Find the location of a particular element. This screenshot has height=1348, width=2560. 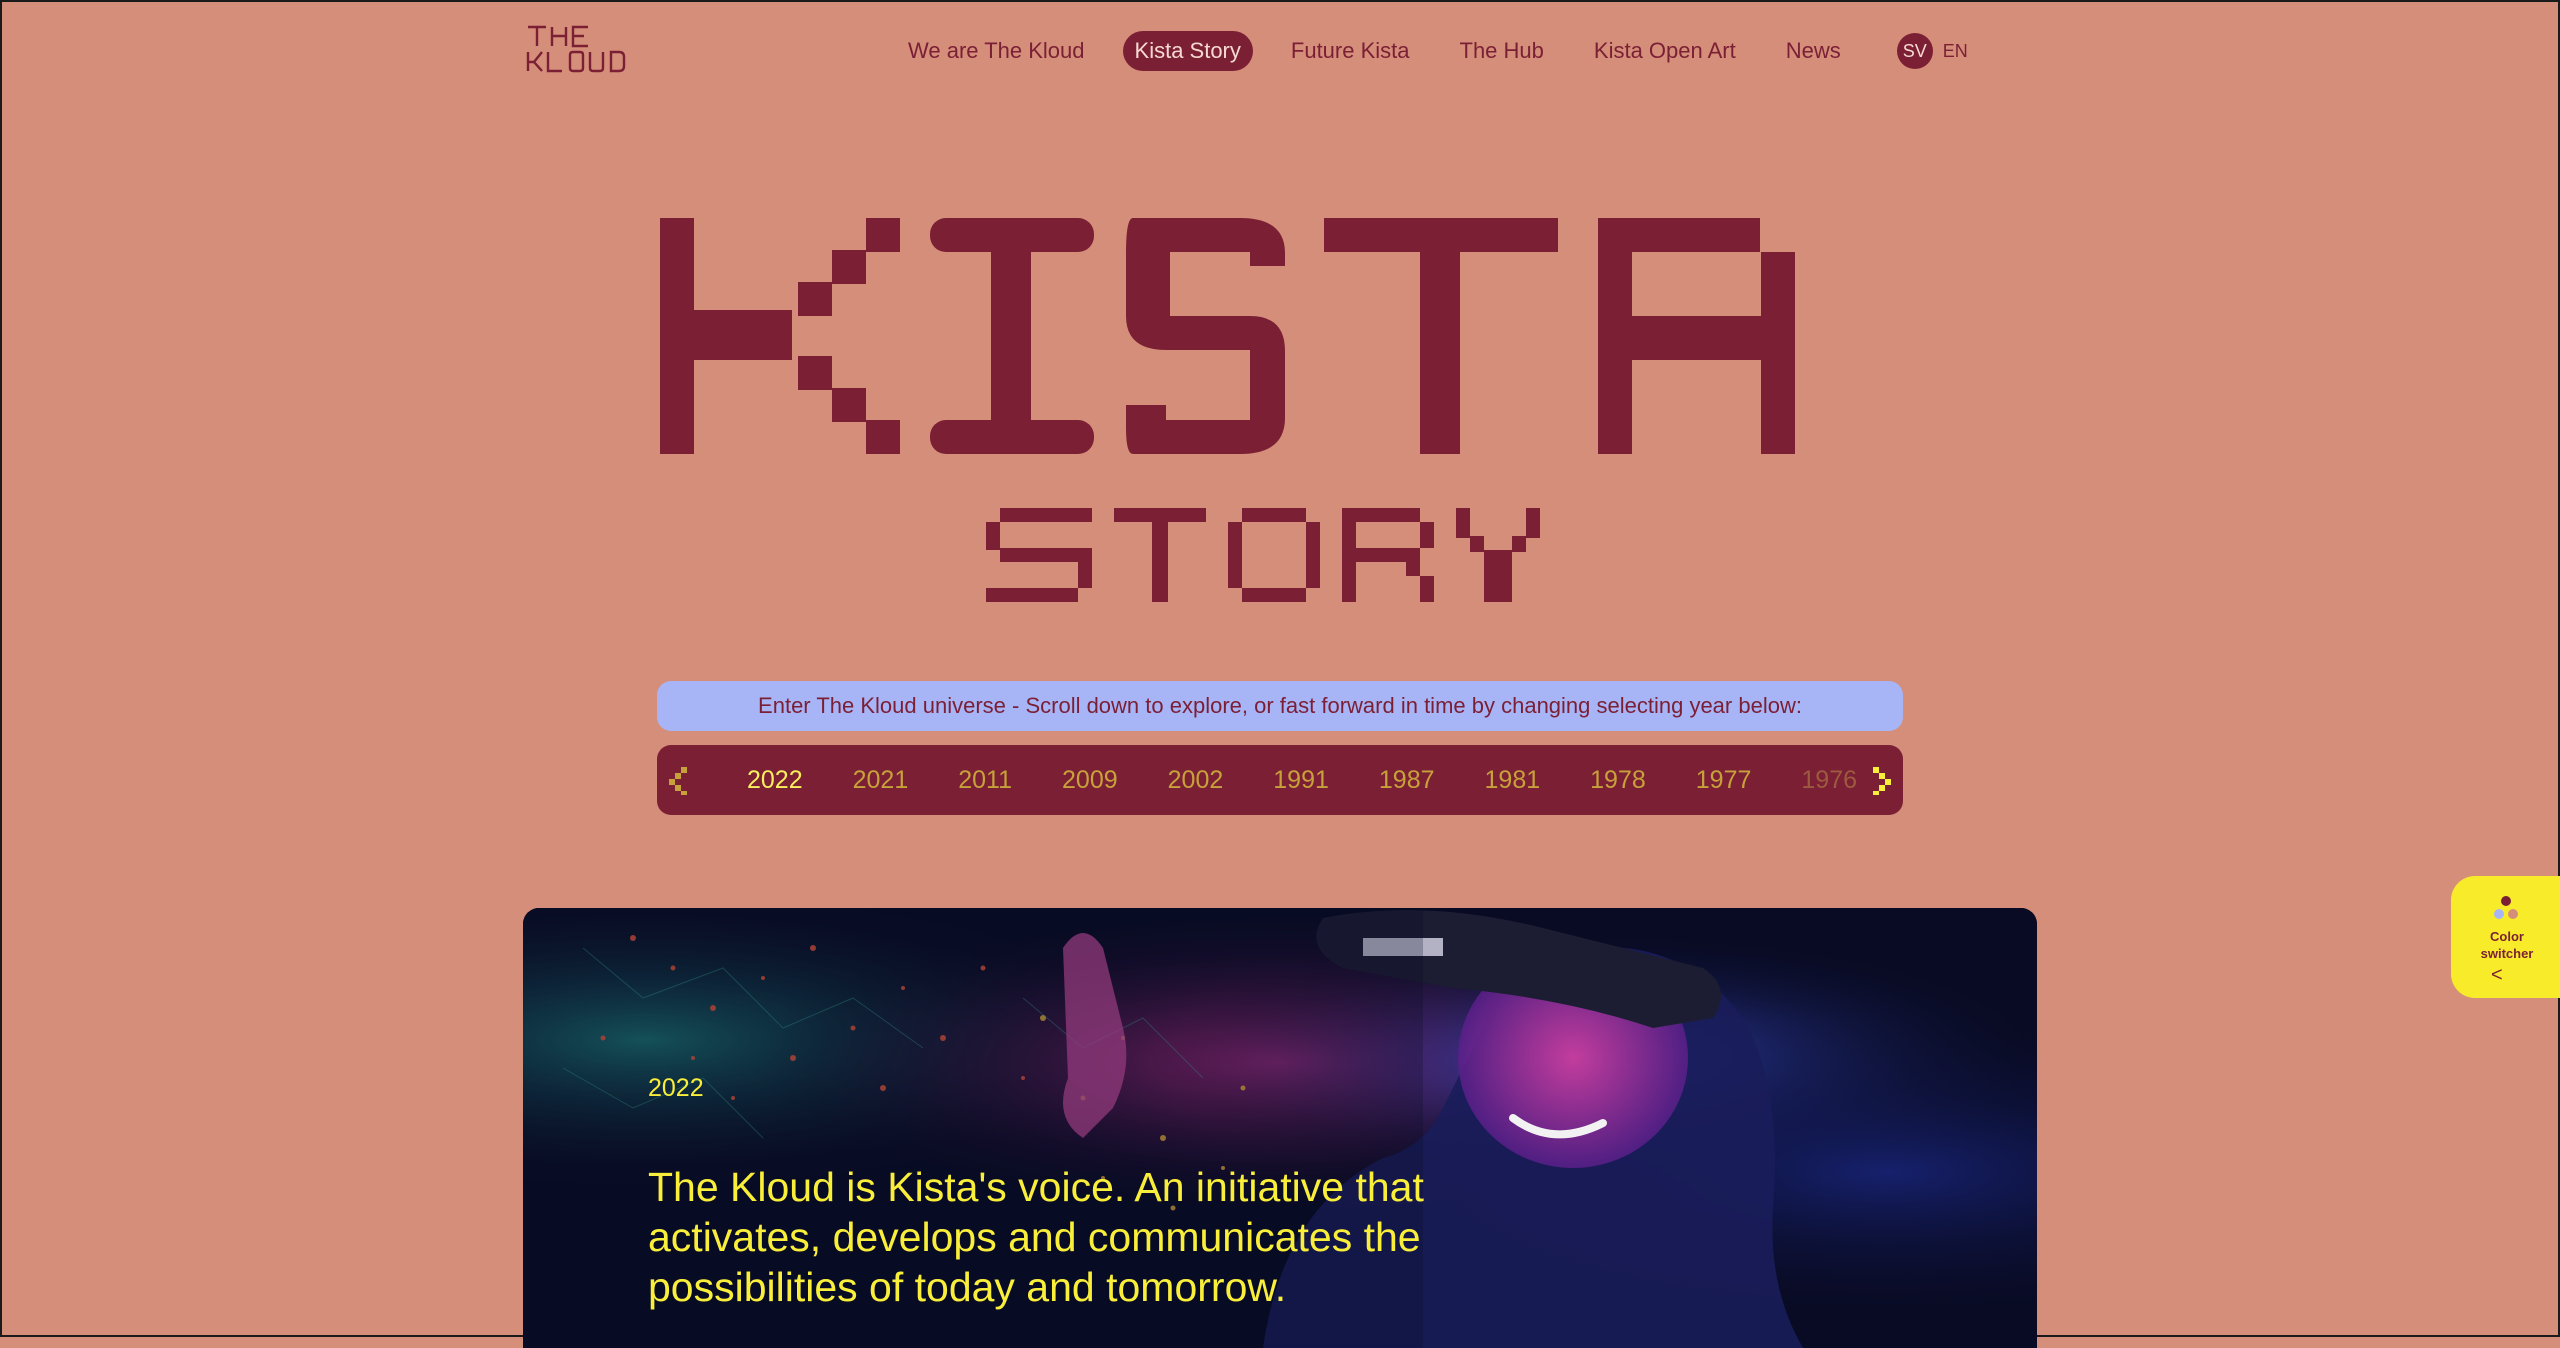

year-2021: 2021 is located at coordinates (881, 780).